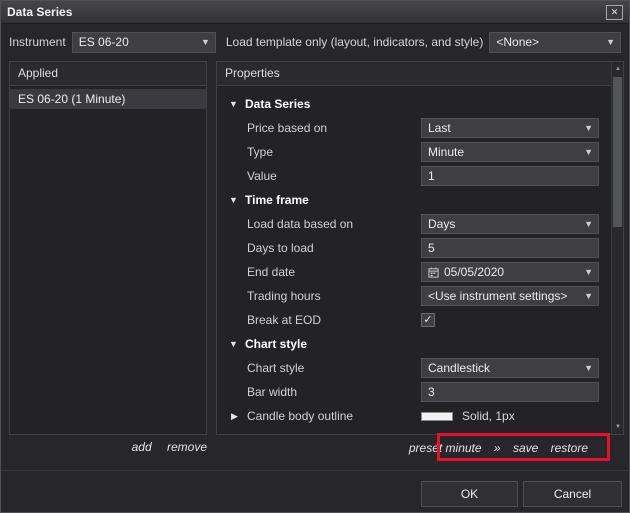 The image size is (630, 513). Describe the element at coordinates (300, 224) in the screenshot. I see `property-label: Load data based on` at that location.